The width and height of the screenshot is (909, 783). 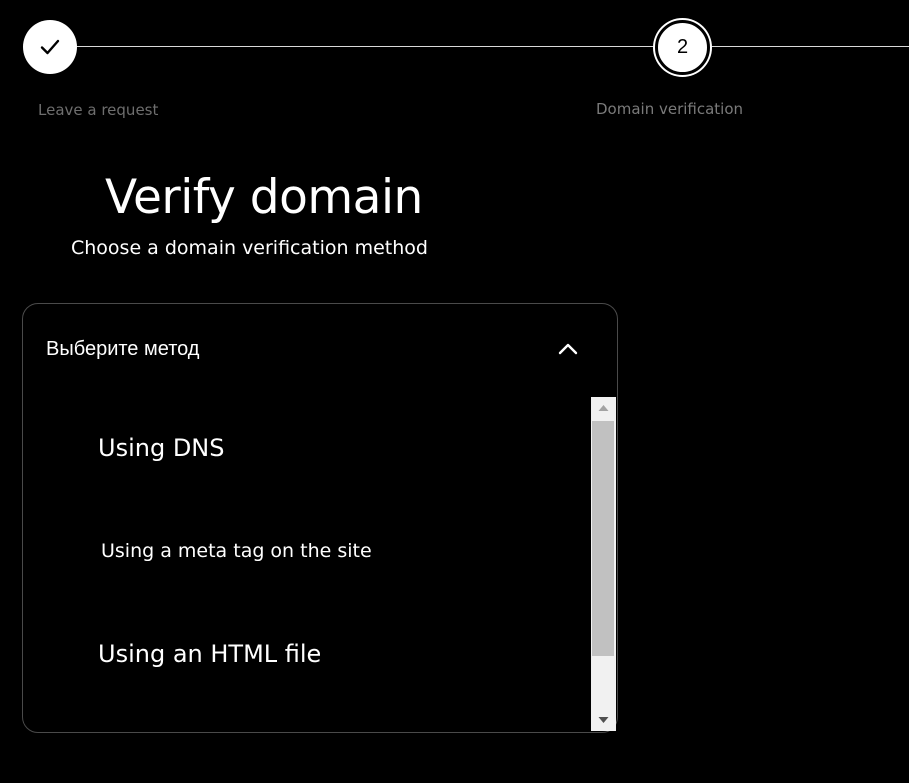 I want to click on step-2-number: 2, so click(x=682, y=47).